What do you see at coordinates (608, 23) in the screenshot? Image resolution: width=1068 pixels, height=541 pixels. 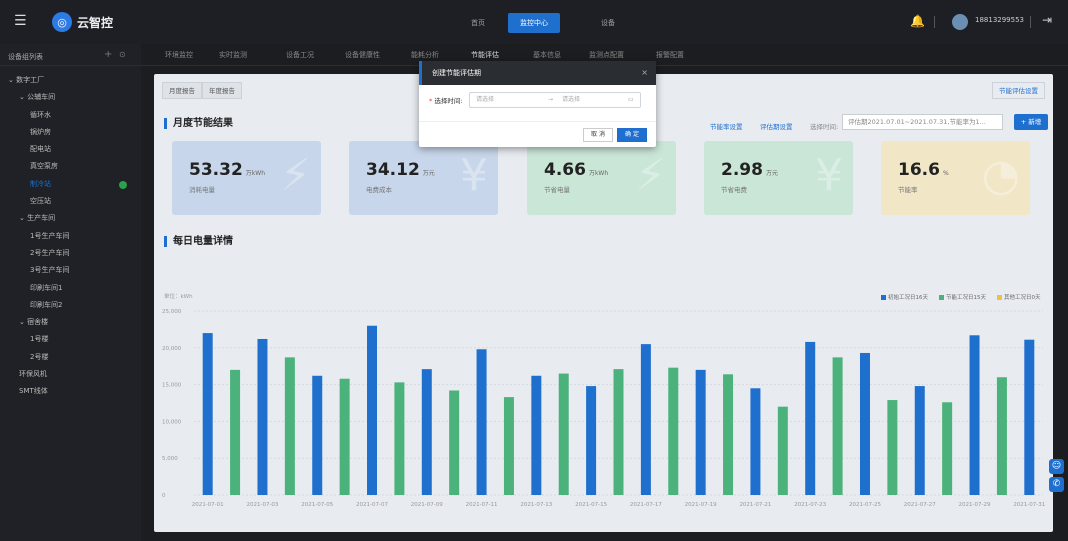 I see `nav-device: 设备` at bounding box center [608, 23].